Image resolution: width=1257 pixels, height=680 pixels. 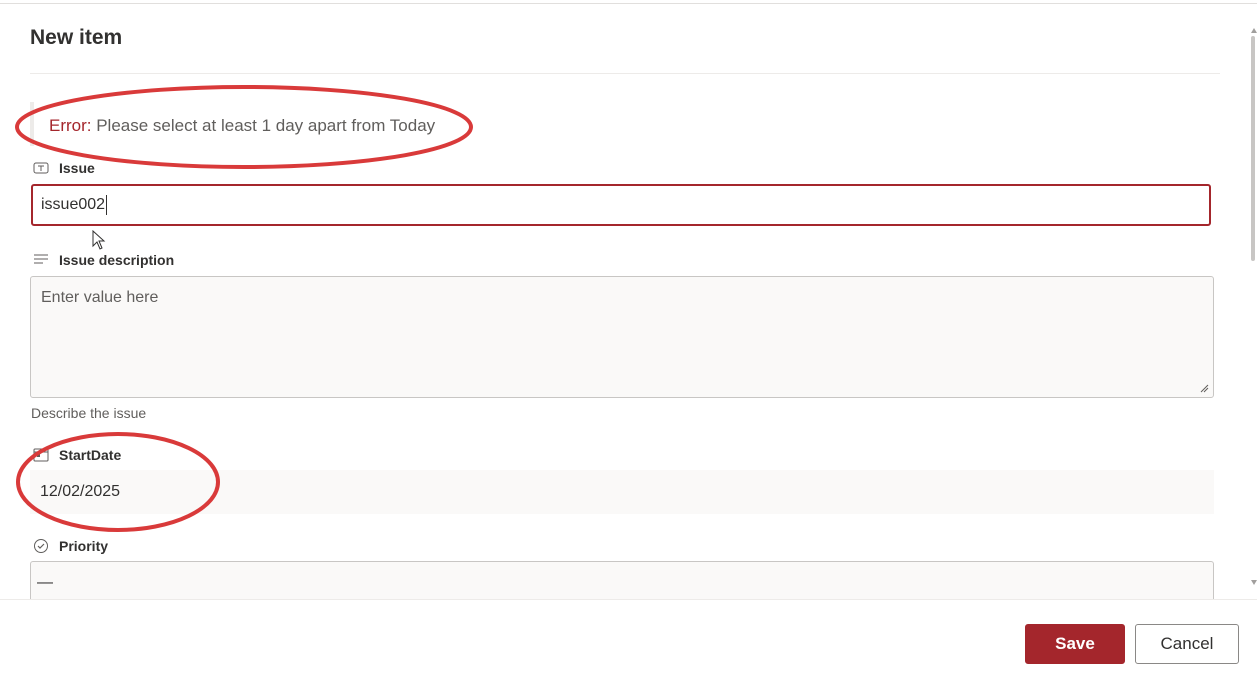 What do you see at coordinates (1204, 388) in the screenshot?
I see `resize-grip-icon` at bounding box center [1204, 388].